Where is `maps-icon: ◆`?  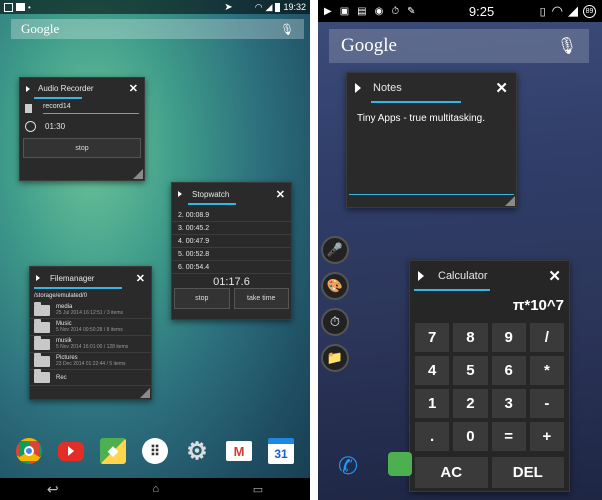
maps-icon: ◆ is located at coordinates (113, 451).